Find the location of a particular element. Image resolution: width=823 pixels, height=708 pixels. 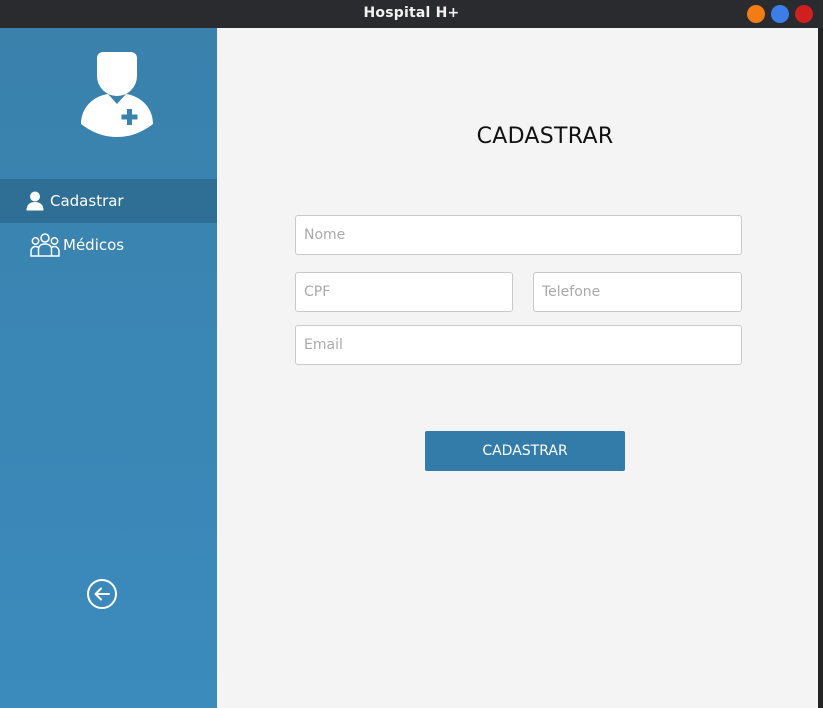

sidebar-item-label: Cadastrar is located at coordinates (87, 201).